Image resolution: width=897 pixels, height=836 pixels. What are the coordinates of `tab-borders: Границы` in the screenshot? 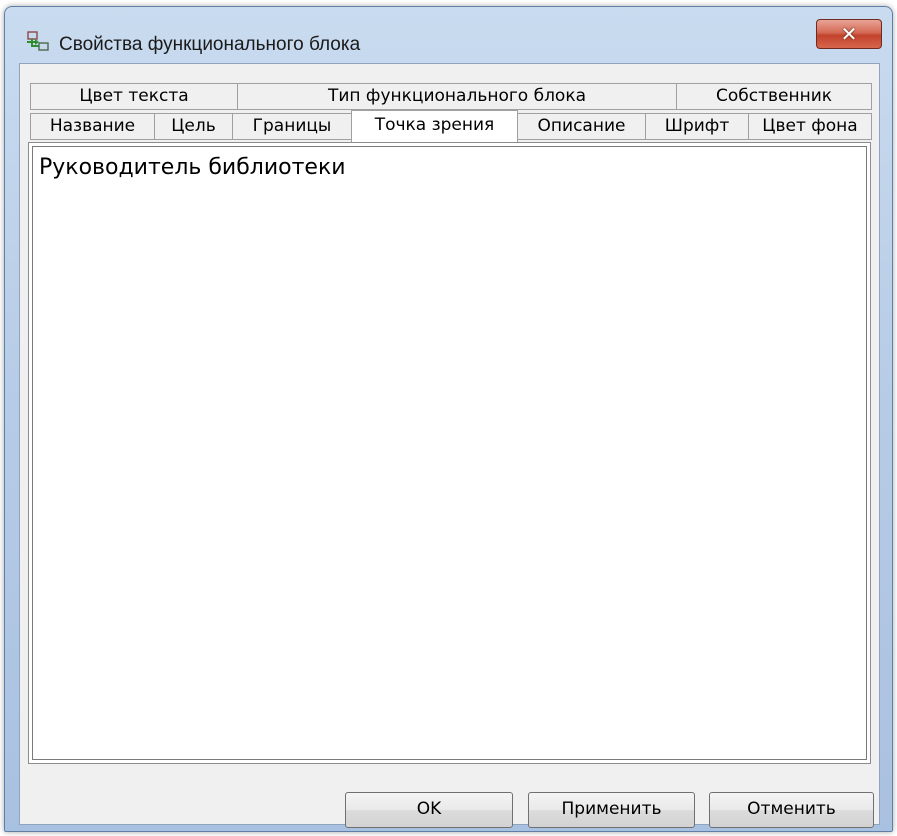 It's located at (292, 126).